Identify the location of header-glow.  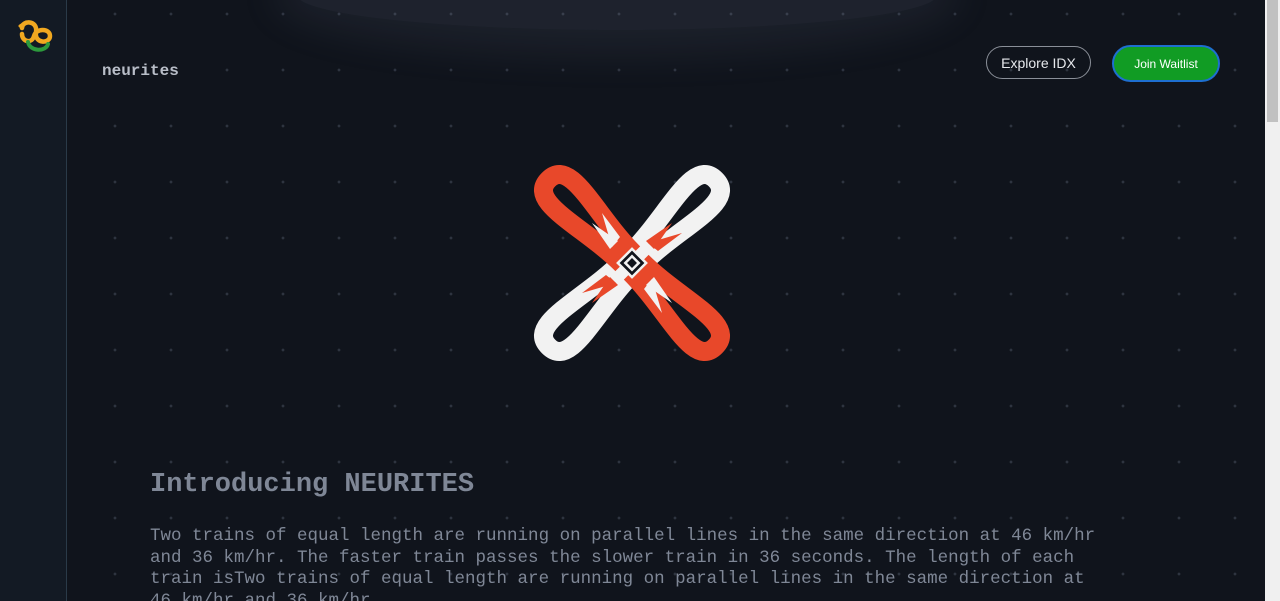
(617, 15).